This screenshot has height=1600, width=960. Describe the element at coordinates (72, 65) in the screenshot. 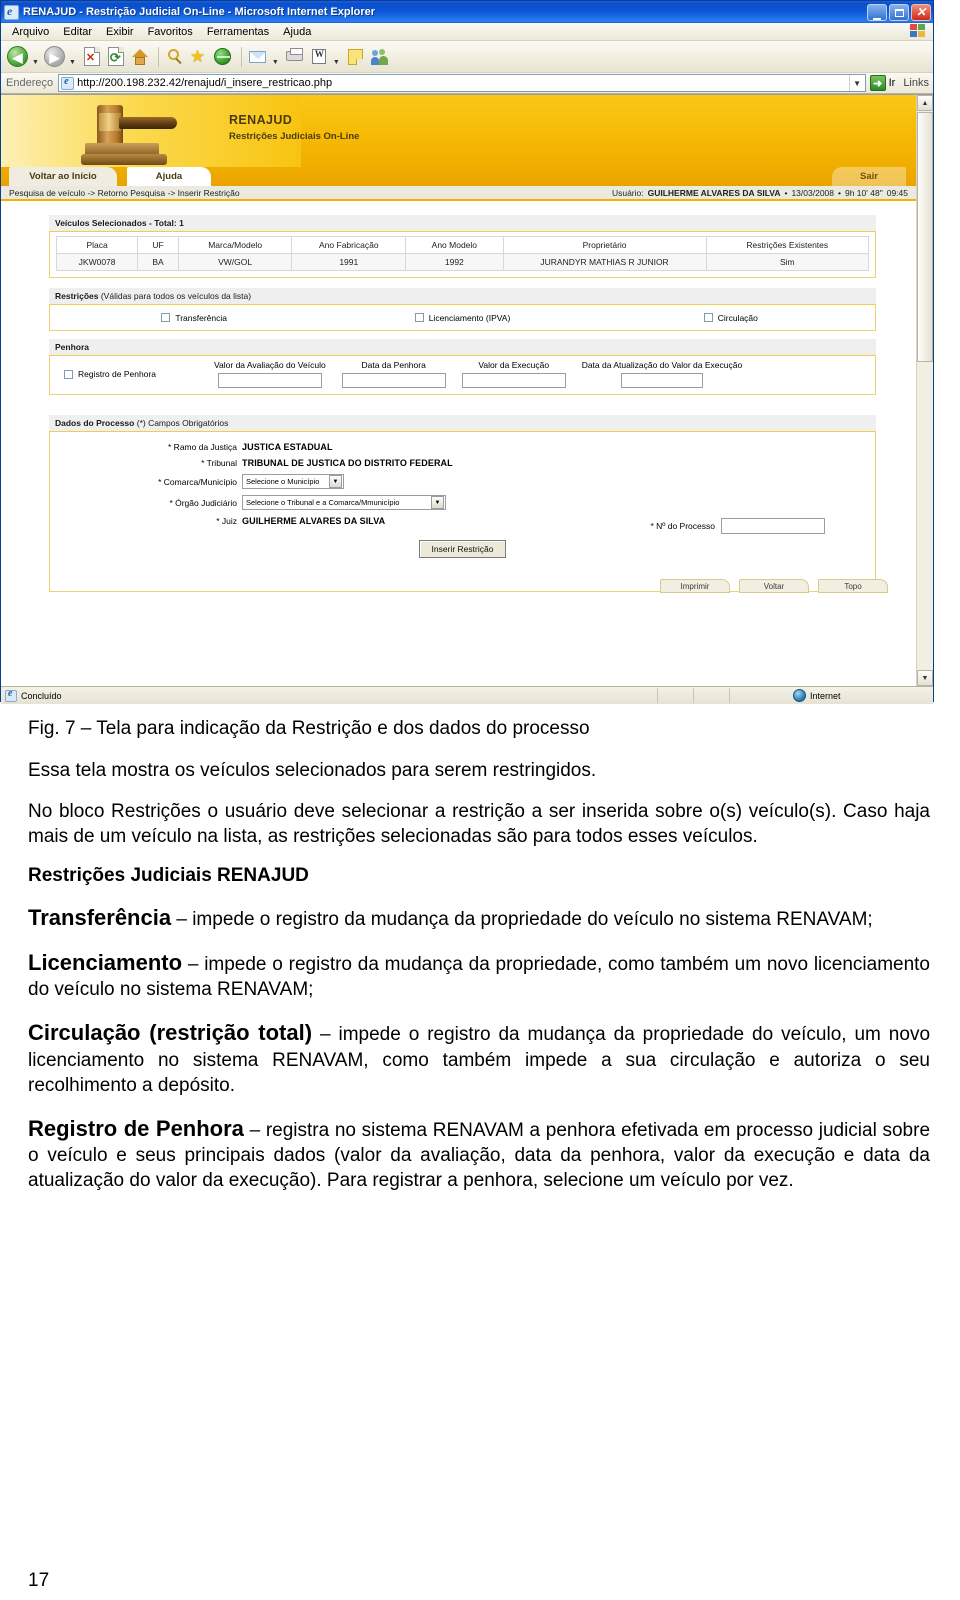

I see `forward-dropdown-icon: ▼` at that location.